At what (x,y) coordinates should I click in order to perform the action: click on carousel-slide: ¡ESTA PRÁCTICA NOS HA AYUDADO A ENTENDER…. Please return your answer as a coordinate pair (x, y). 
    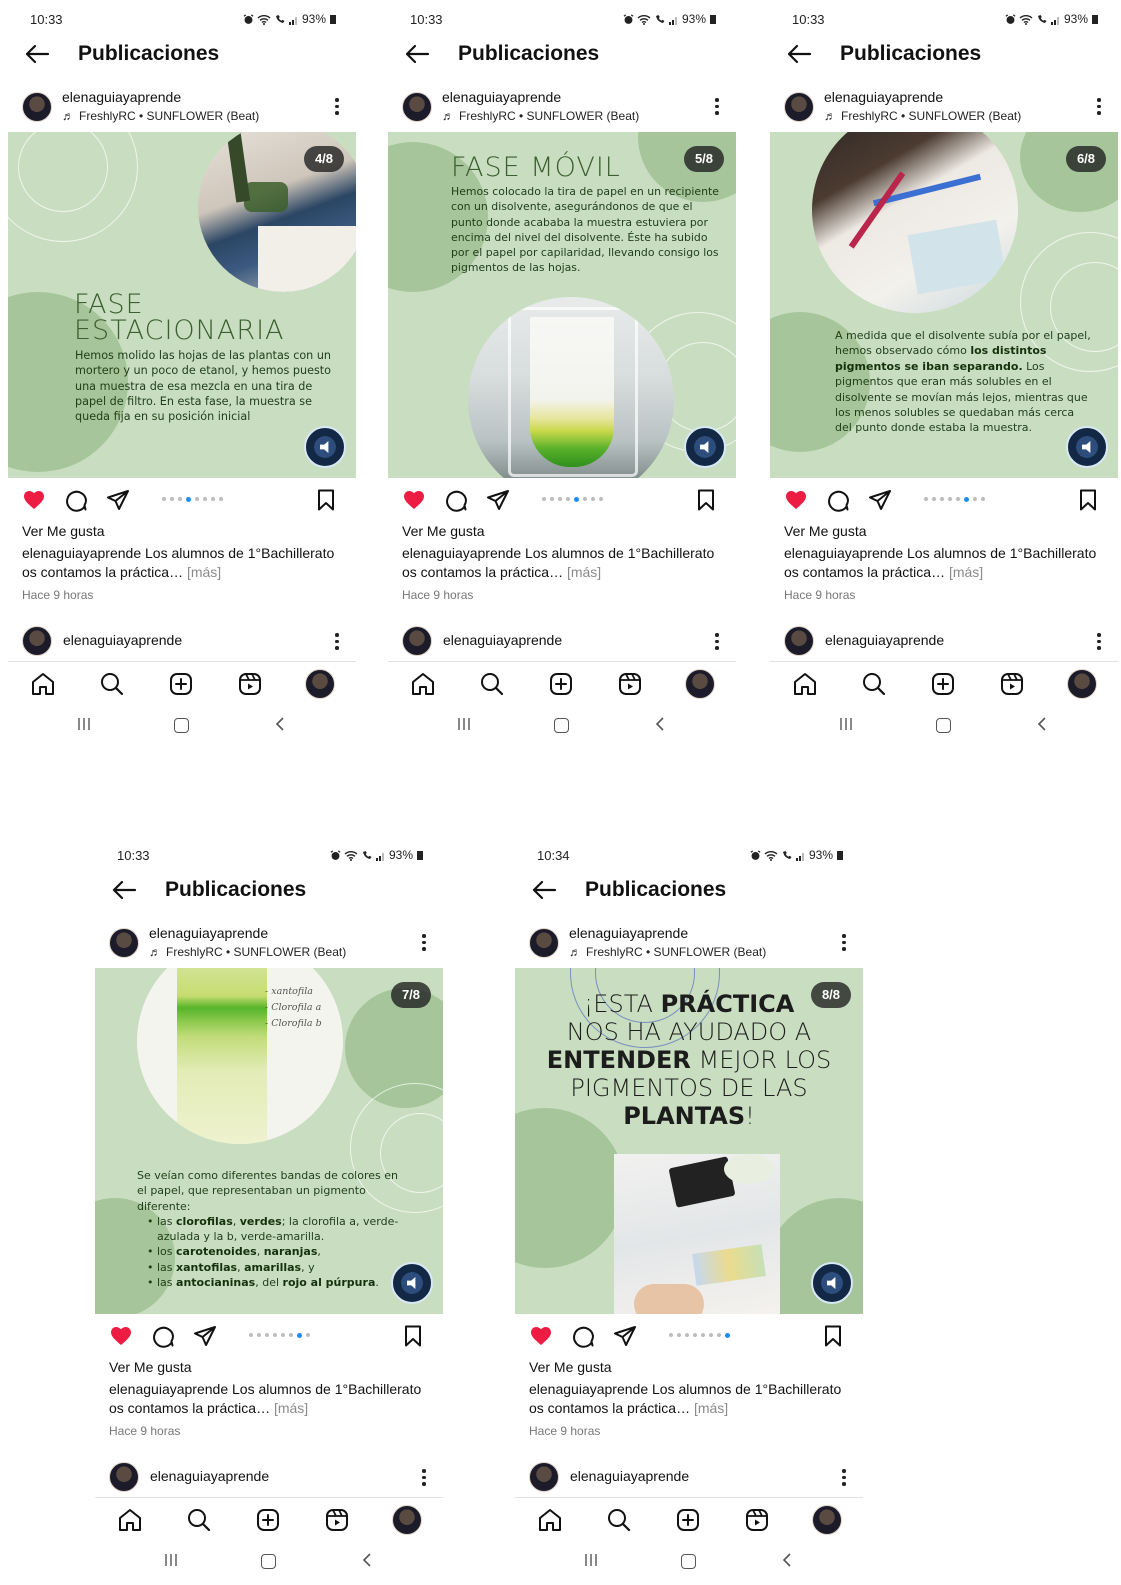
    Looking at the image, I should click on (689, 1141).